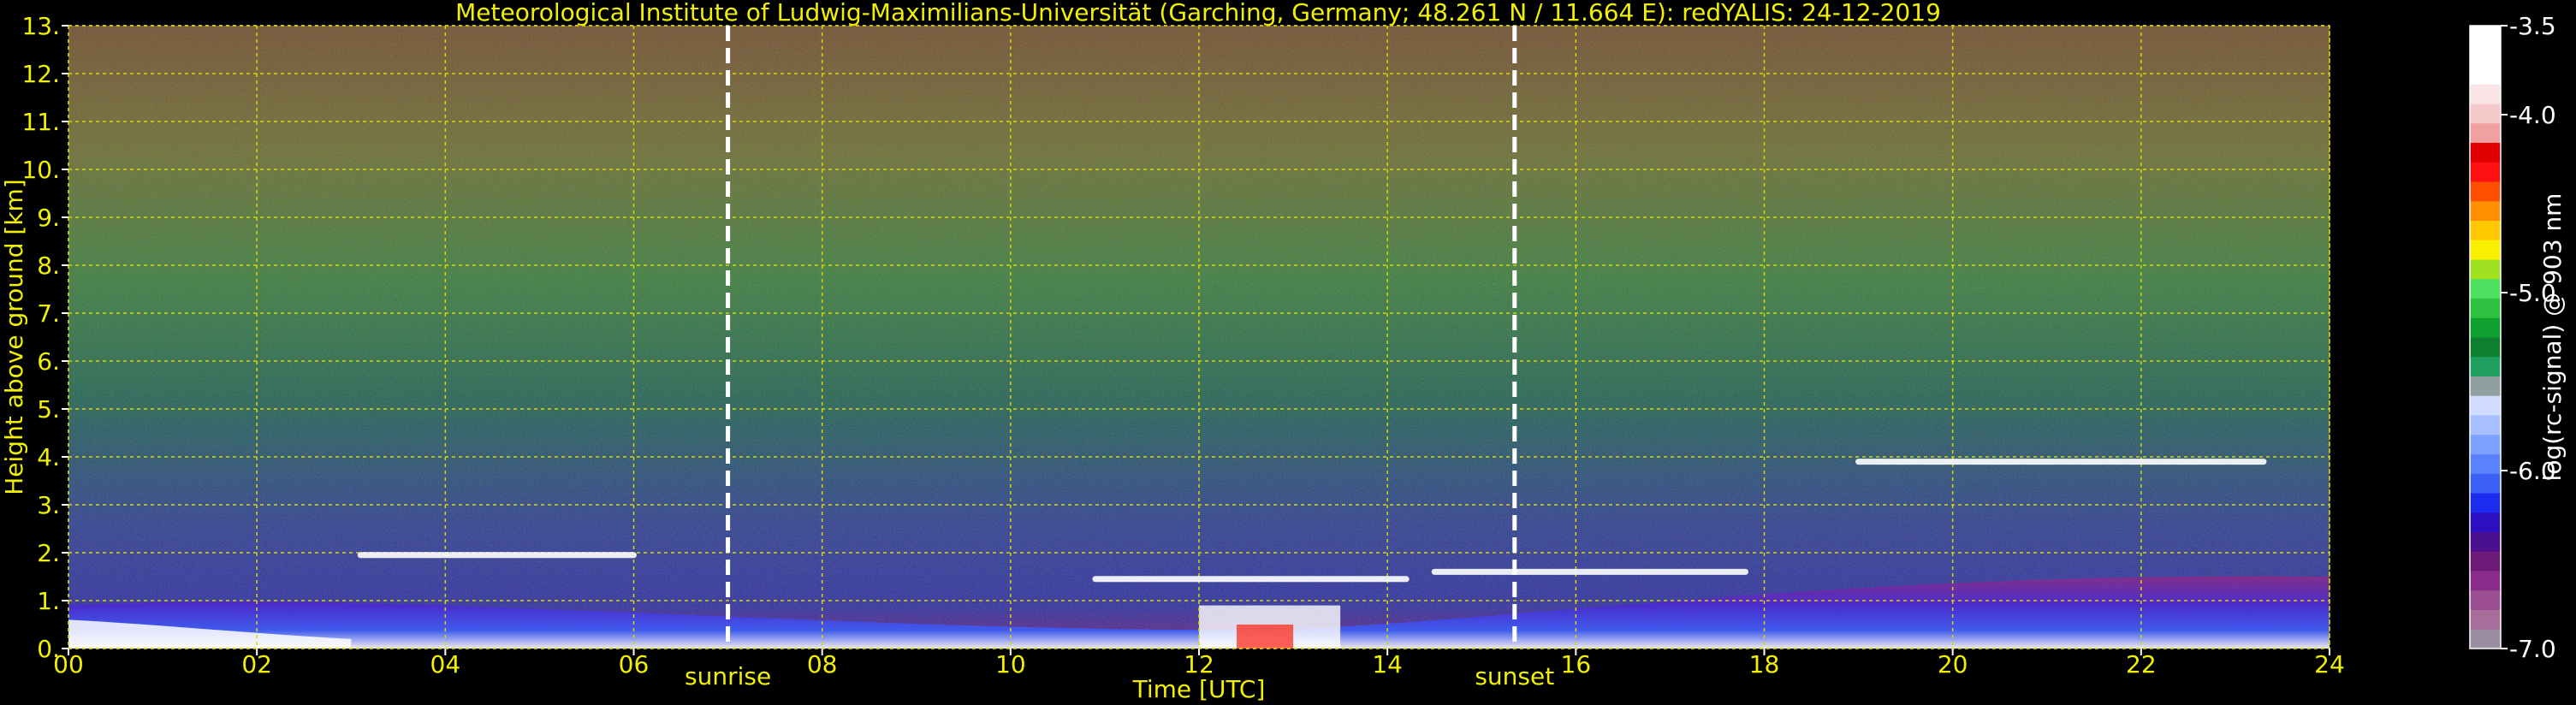  I want to click on y-tick-label: 3., so click(48, 505).